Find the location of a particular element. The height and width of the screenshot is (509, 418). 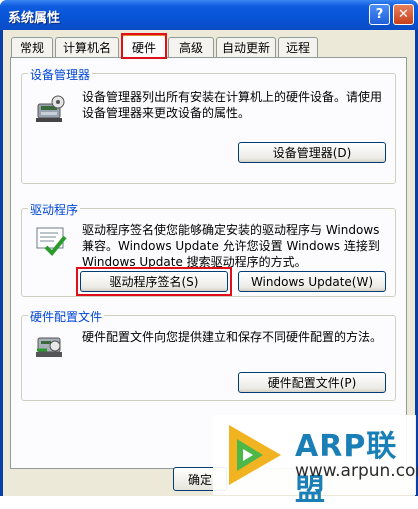

hardware-profiles-icon is located at coordinates (49, 347).